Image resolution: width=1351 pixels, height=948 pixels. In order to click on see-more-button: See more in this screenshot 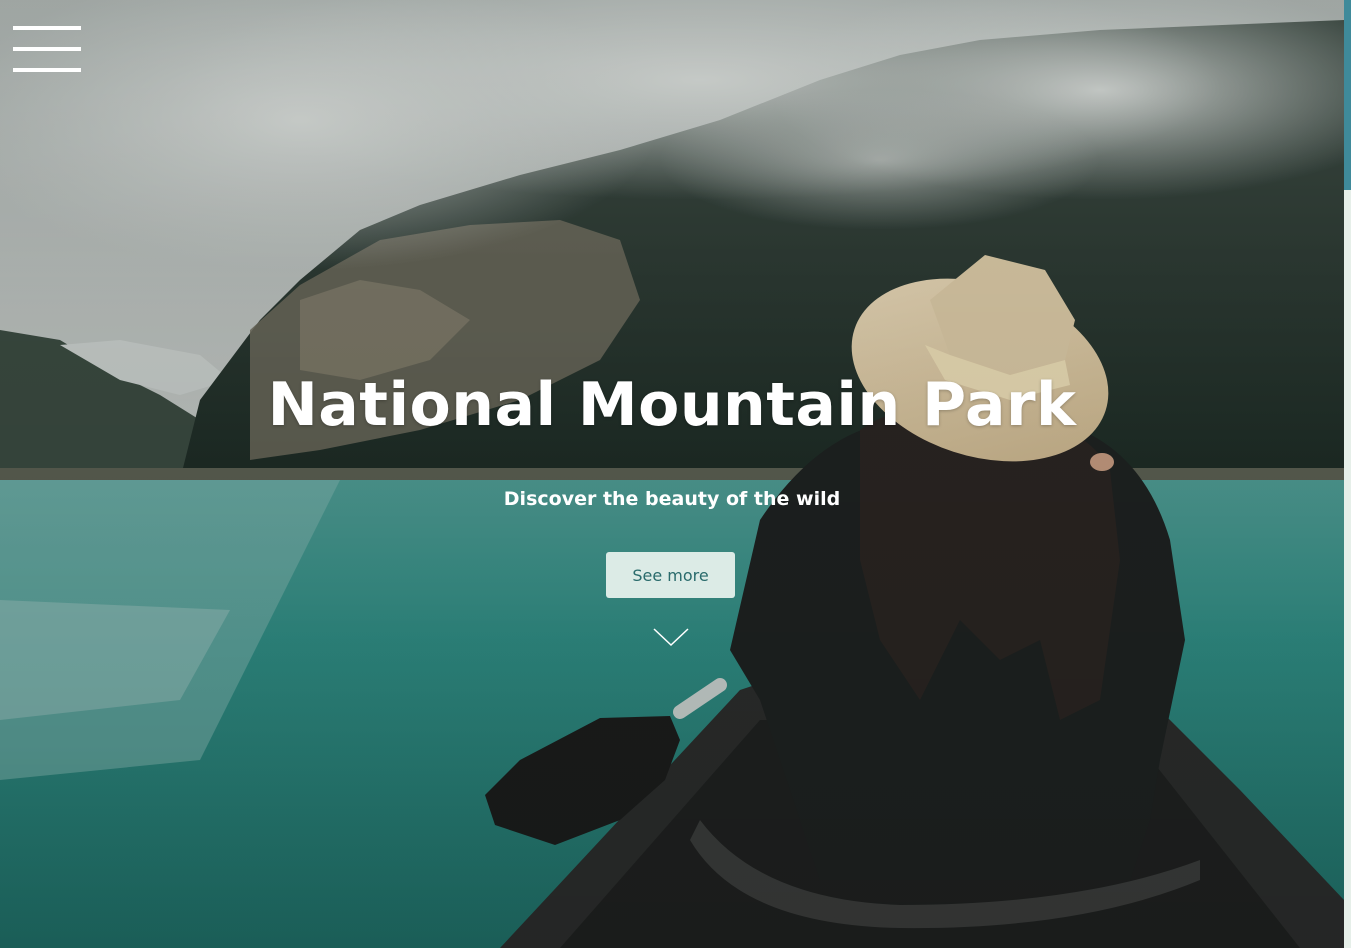, I will do `click(670, 575)`.